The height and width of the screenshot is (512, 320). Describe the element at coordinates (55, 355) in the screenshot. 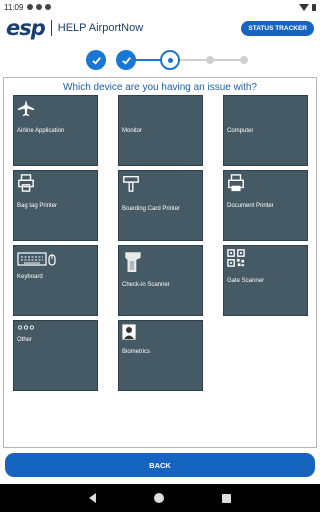

I see `tile-other: Other` at that location.